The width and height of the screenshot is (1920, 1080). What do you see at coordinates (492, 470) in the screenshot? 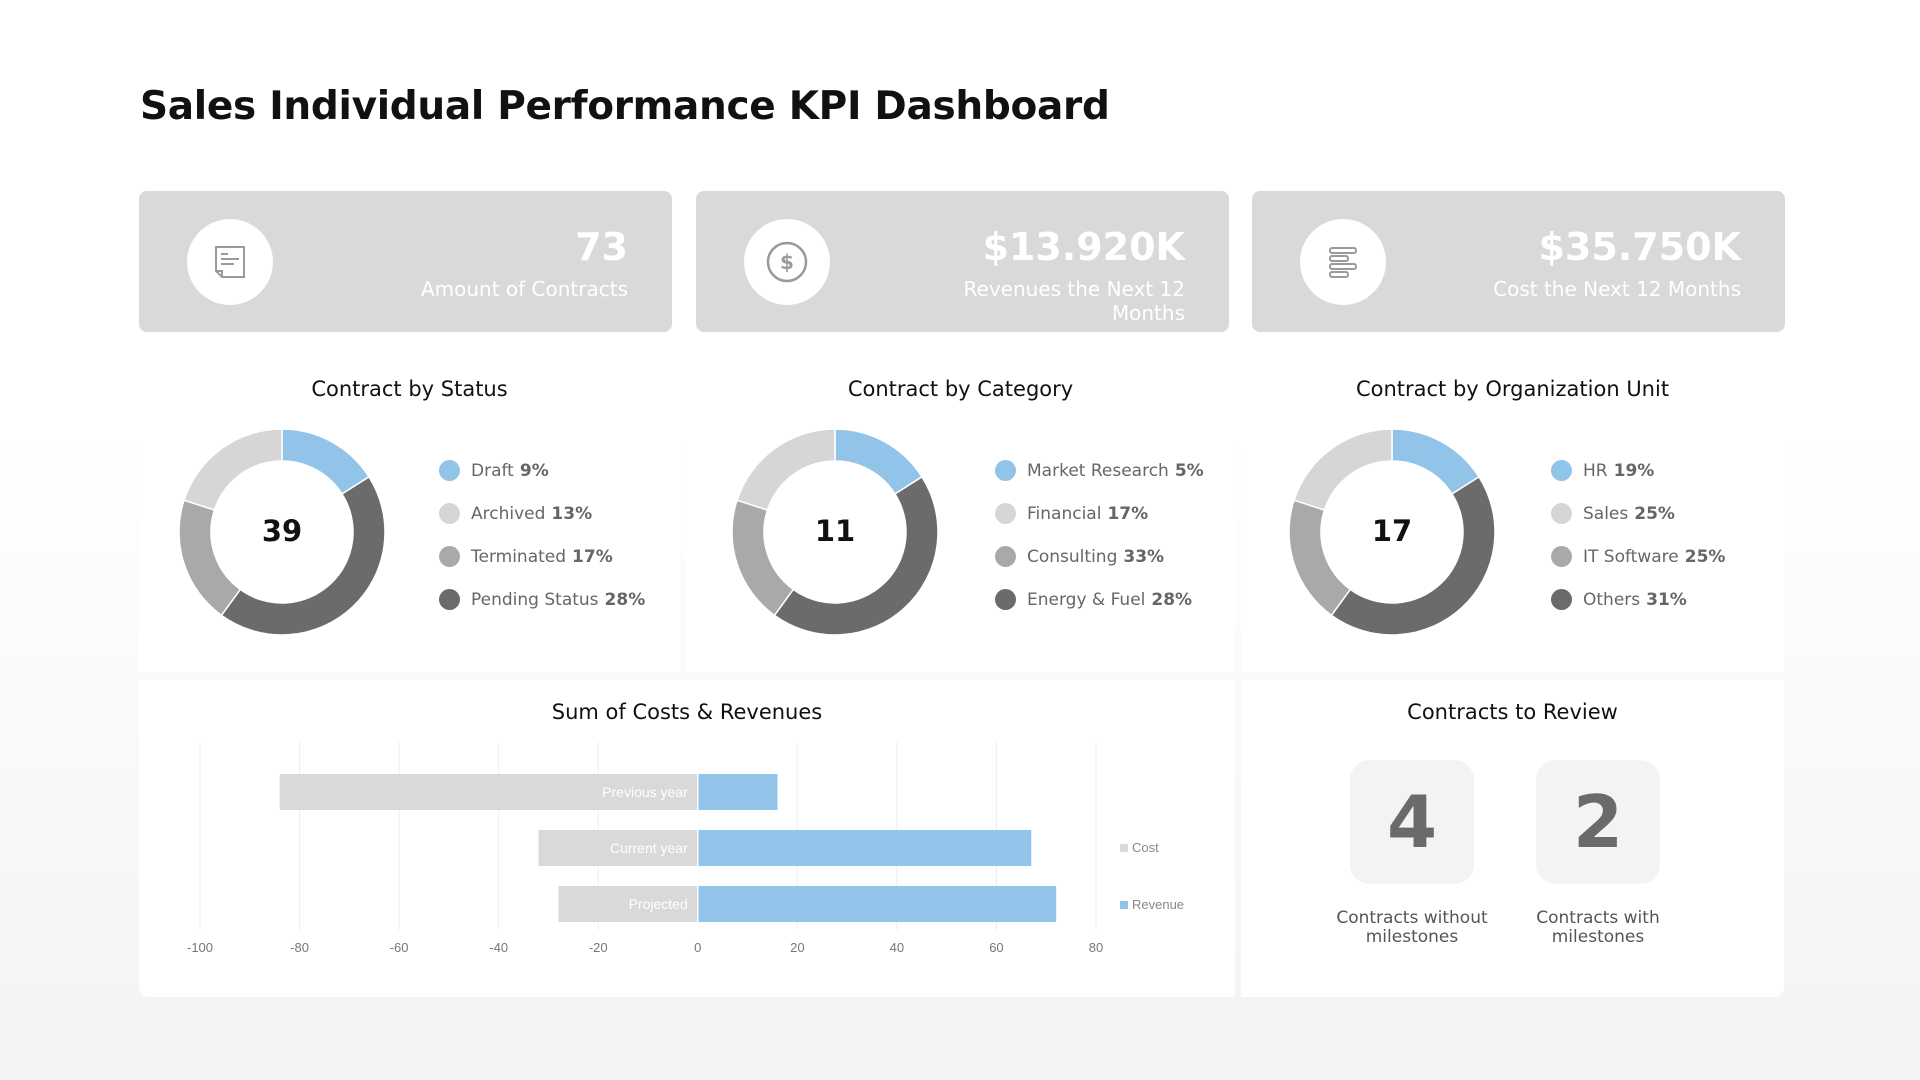
I see `legend-label: Draft` at bounding box center [492, 470].